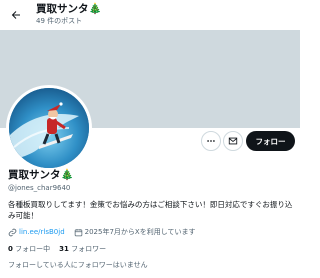 This screenshot has width=320, height=278. What do you see at coordinates (34, 175) in the screenshot?
I see `profile-name-text: 買取サンタ` at bounding box center [34, 175].